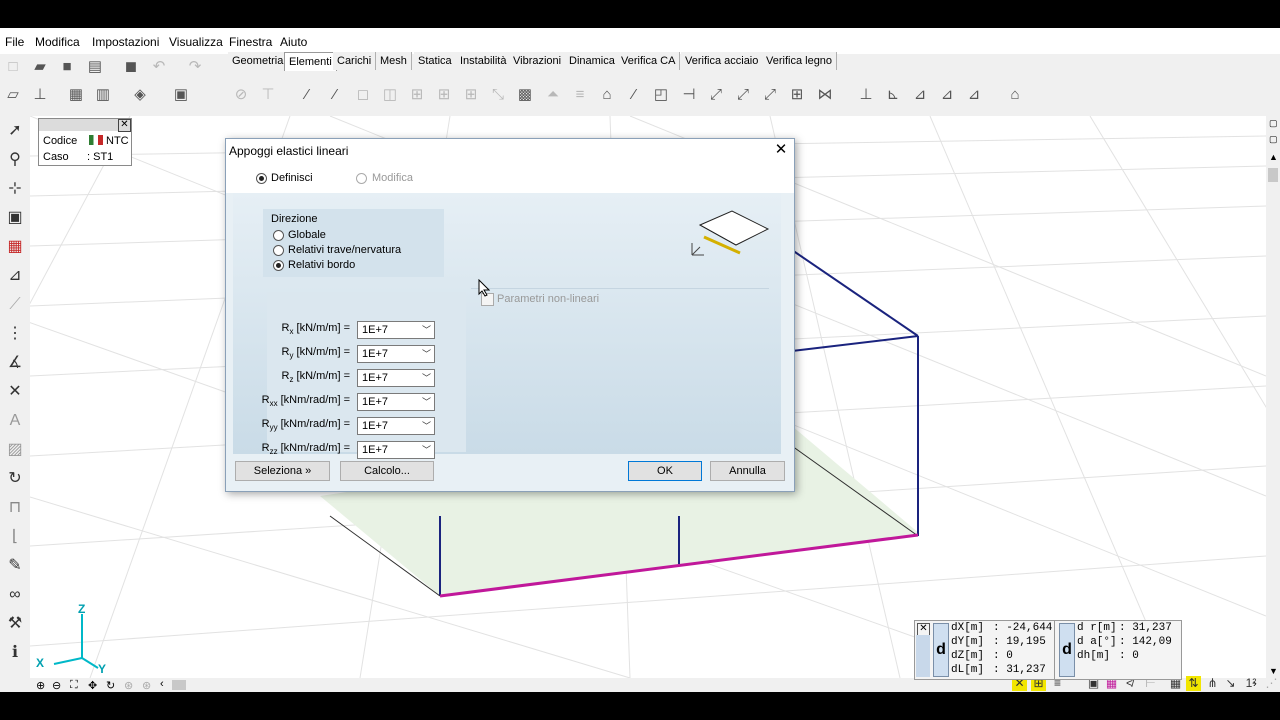 The width and height of the screenshot is (1280, 720). What do you see at coordinates (825, 95) in the screenshot?
I see `mesh-tool-icon: ⋈` at bounding box center [825, 95].